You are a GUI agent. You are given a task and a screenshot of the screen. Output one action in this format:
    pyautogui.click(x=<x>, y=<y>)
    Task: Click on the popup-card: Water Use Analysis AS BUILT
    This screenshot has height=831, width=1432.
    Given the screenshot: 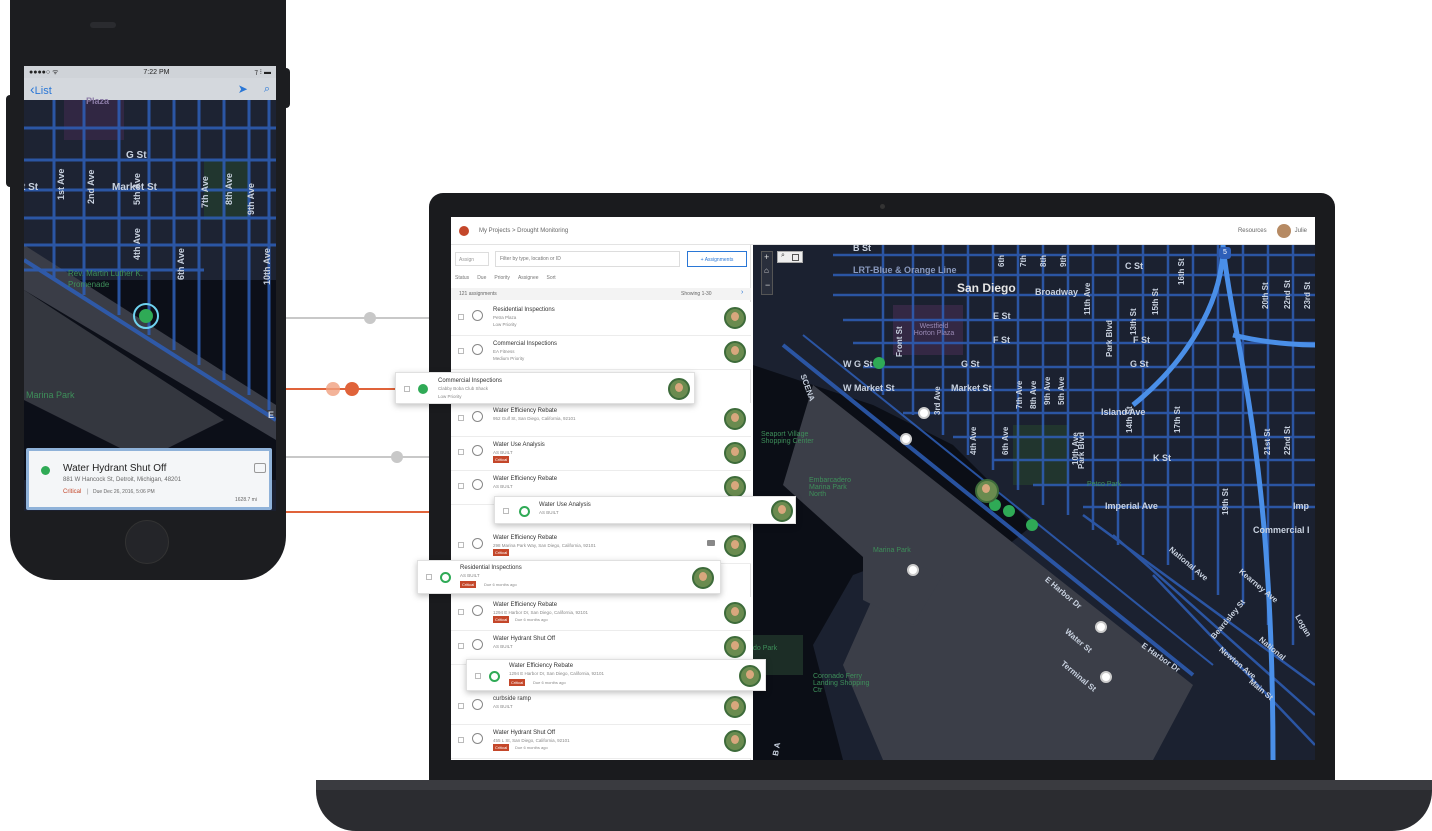 What is the action you would take?
    pyautogui.click(x=645, y=510)
    